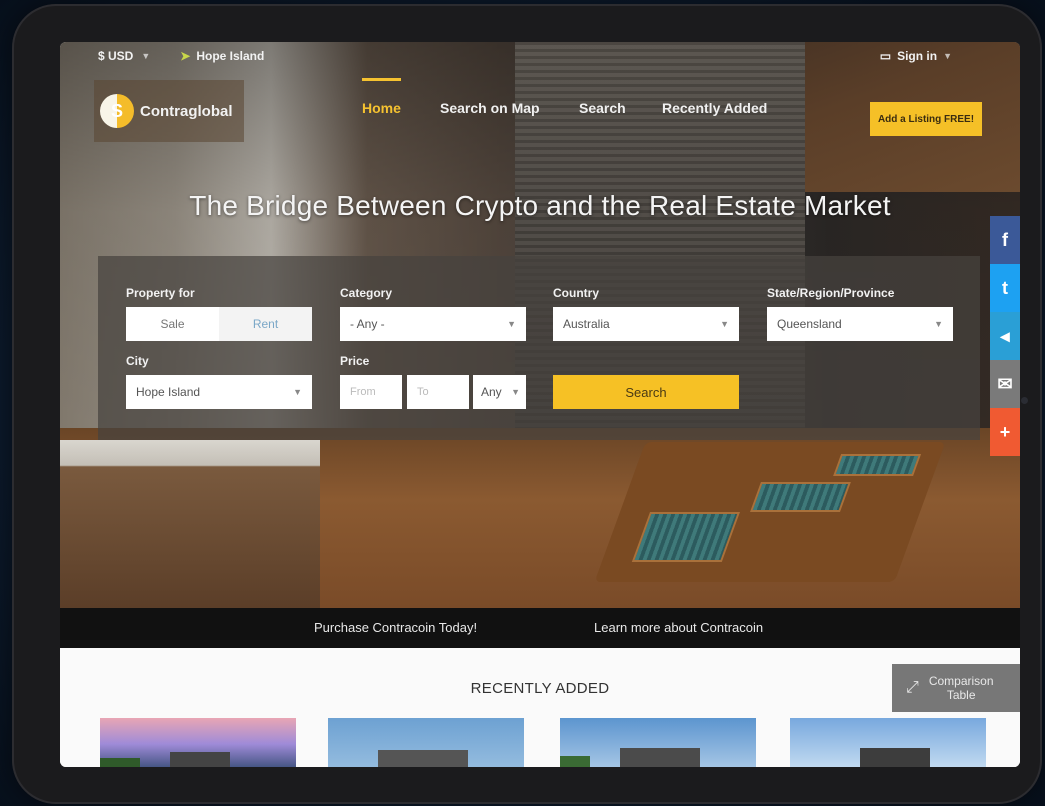  What do you see at coordinates (363, 392) in the screenshot?
I see `price-from-placeholder: From` at bounding box center [363, 392].